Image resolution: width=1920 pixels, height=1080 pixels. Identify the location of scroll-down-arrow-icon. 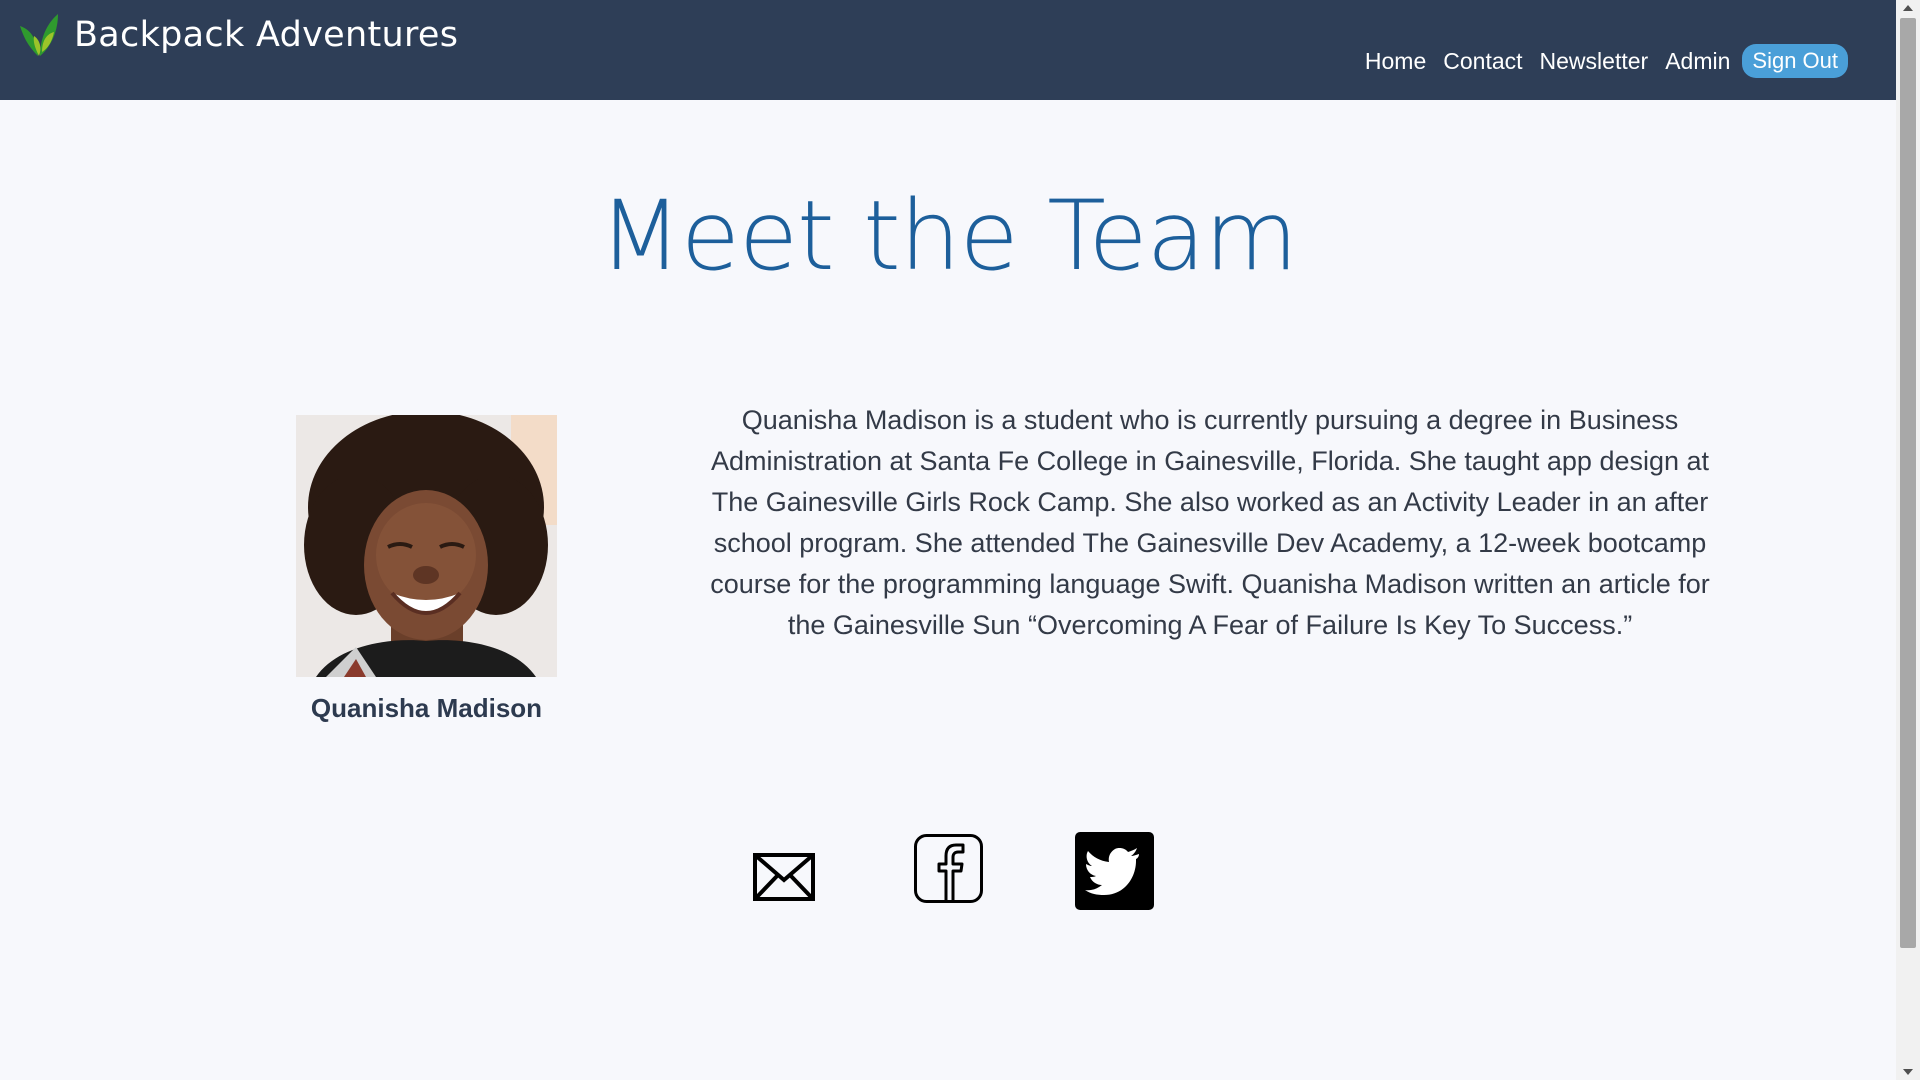
(1908, 1072).